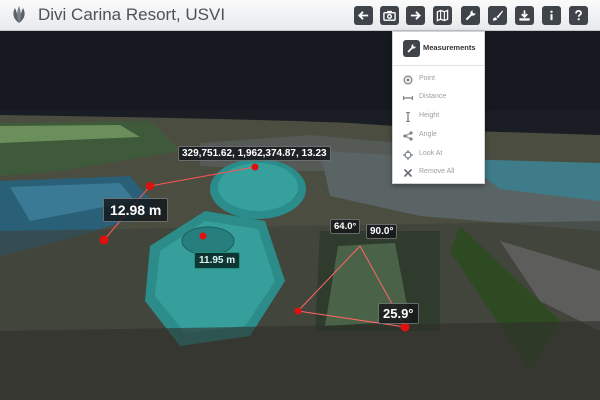 The width and height of the screenshot is (600, 400). Describe the element at coordinates (433, 96) in the screenshot. I see `menu-item-label: Distance` at that location.